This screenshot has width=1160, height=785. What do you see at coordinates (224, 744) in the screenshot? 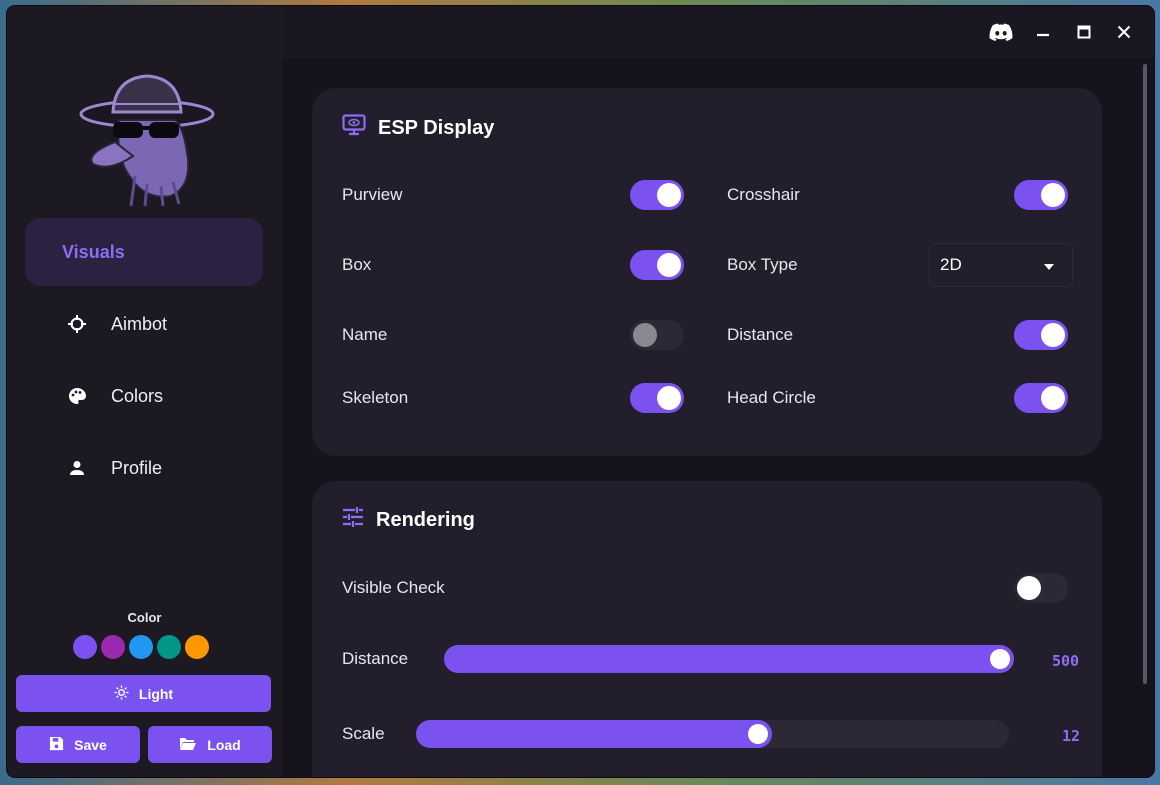
I see `load-button-label: Load` at bounding box center [224, 744].